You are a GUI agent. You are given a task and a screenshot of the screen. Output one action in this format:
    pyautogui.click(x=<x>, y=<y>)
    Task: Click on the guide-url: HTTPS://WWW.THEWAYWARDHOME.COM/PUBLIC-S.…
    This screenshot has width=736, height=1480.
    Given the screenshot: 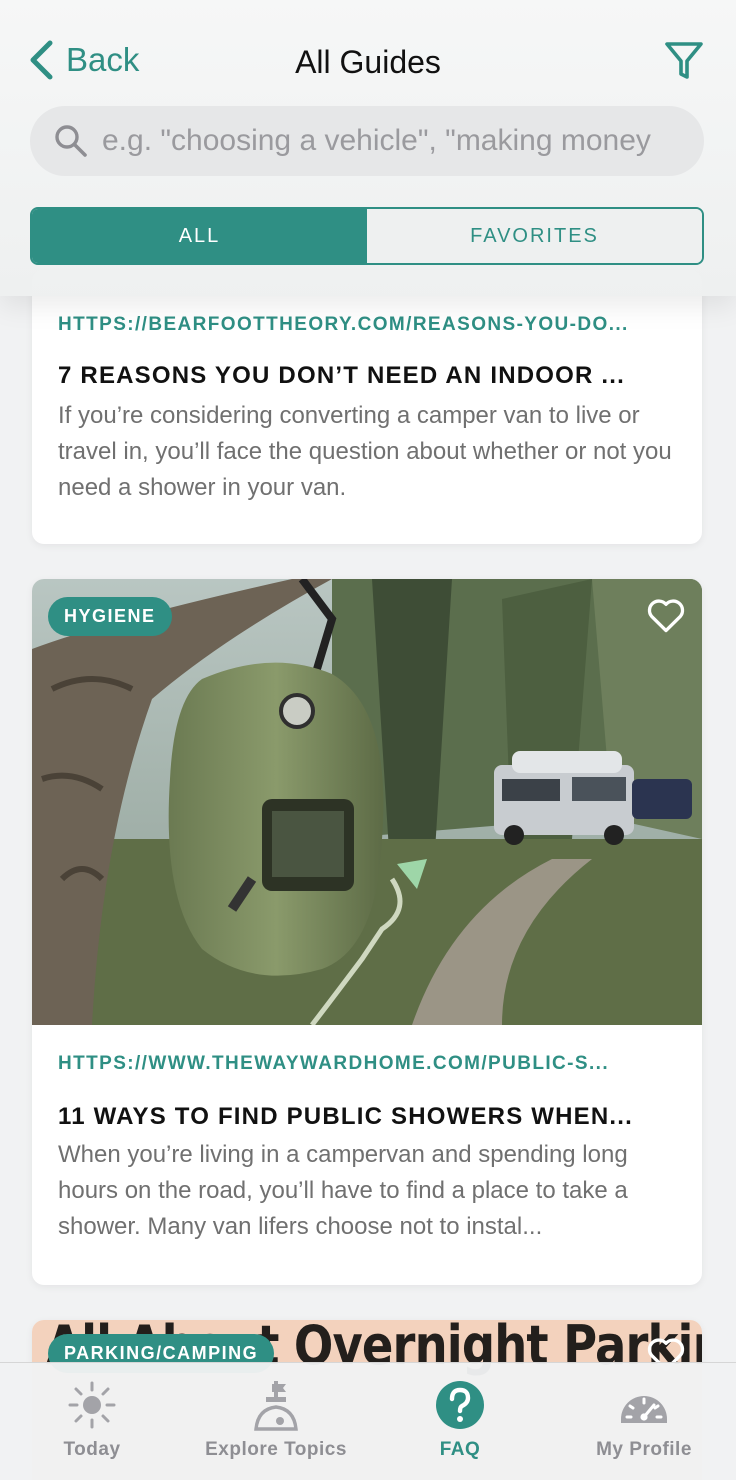 What is the action you would take?
    pyautogui.click(x=367, y=1064)
    